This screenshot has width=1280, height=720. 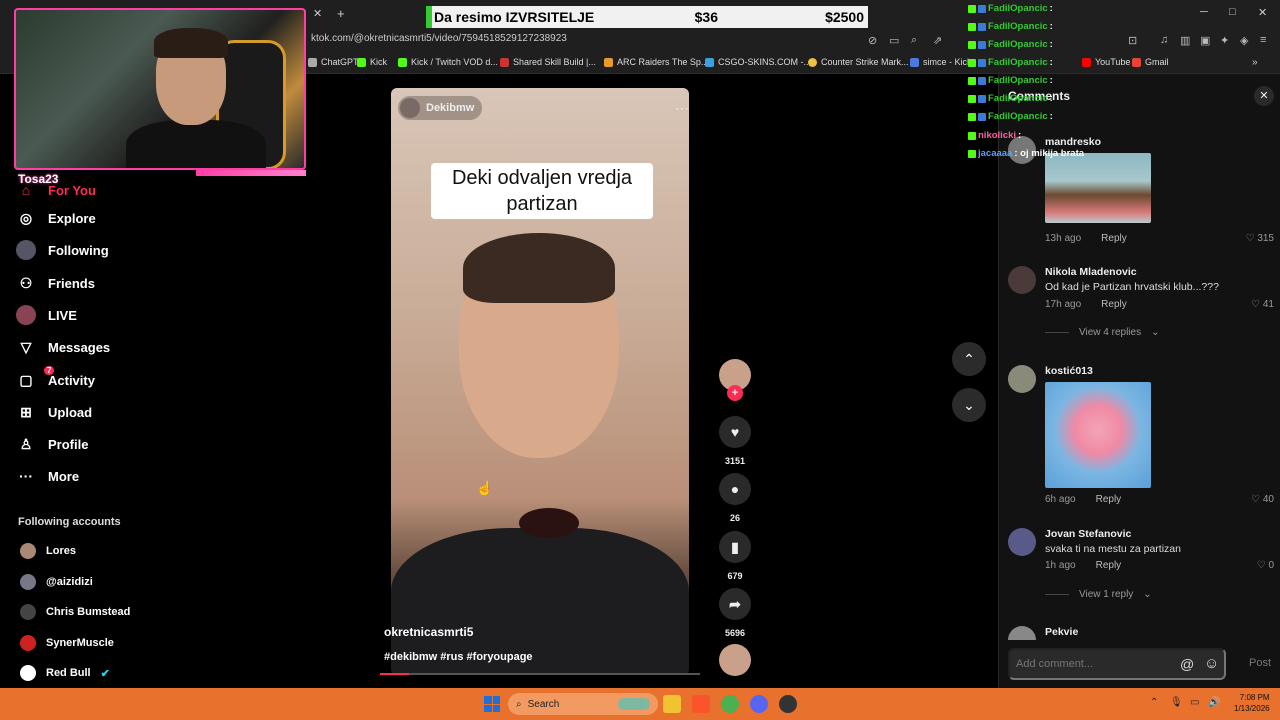 What do you see at coordinates (701, 704) in the screenshot?
I see `brave-icon` at bounding box center [701, 704].